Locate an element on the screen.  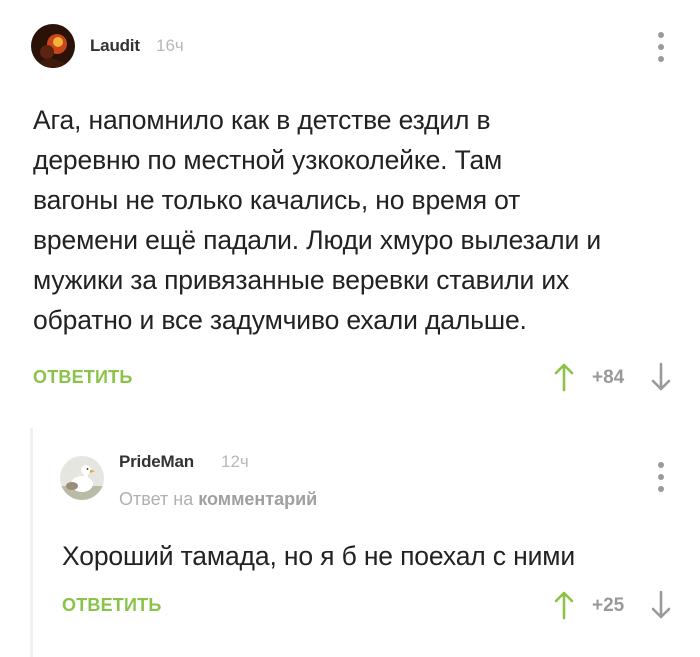
comment-text-line: Хороший тамада, но я б не поехал с ними is located at coordinates (318, 556).